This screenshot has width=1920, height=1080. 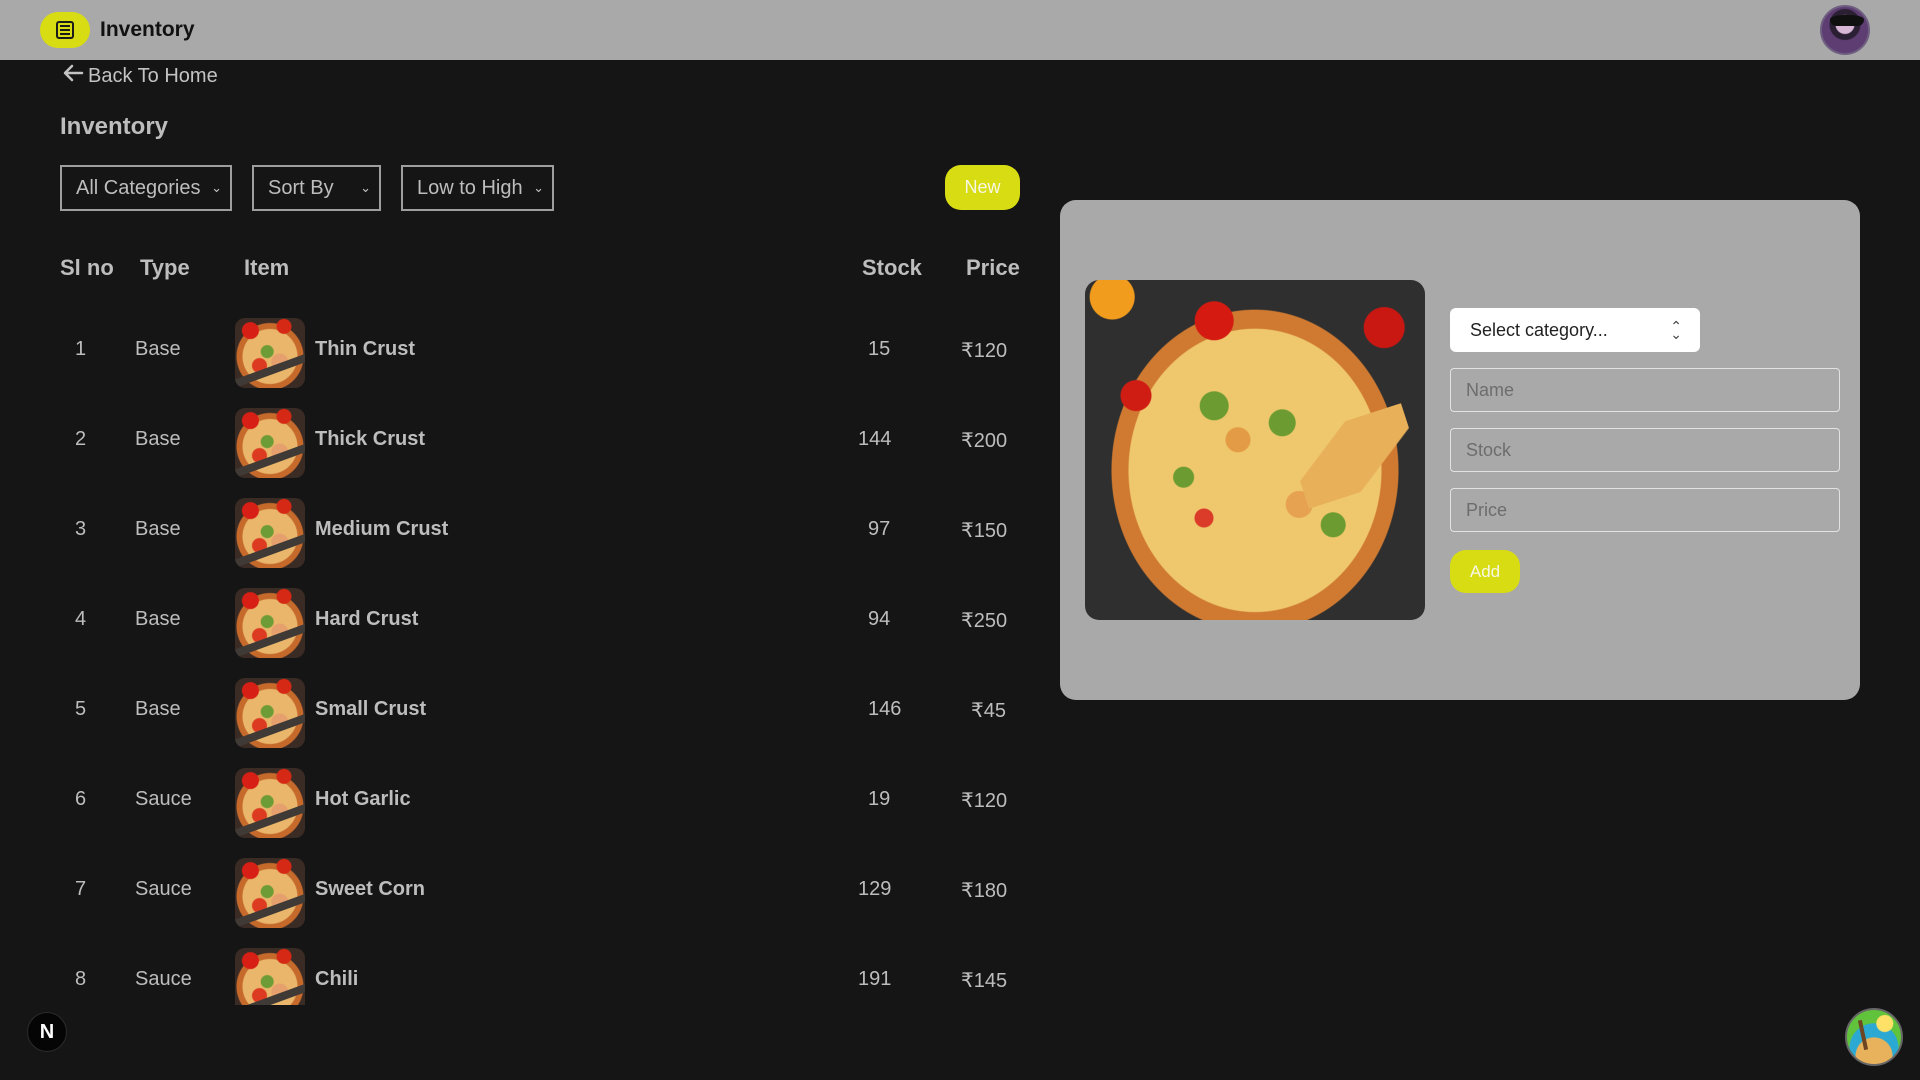 What do you see at coordinates (81, 529) in the screenshot?
I see `row-sl-no: 3` at bounding box center [81, 529].